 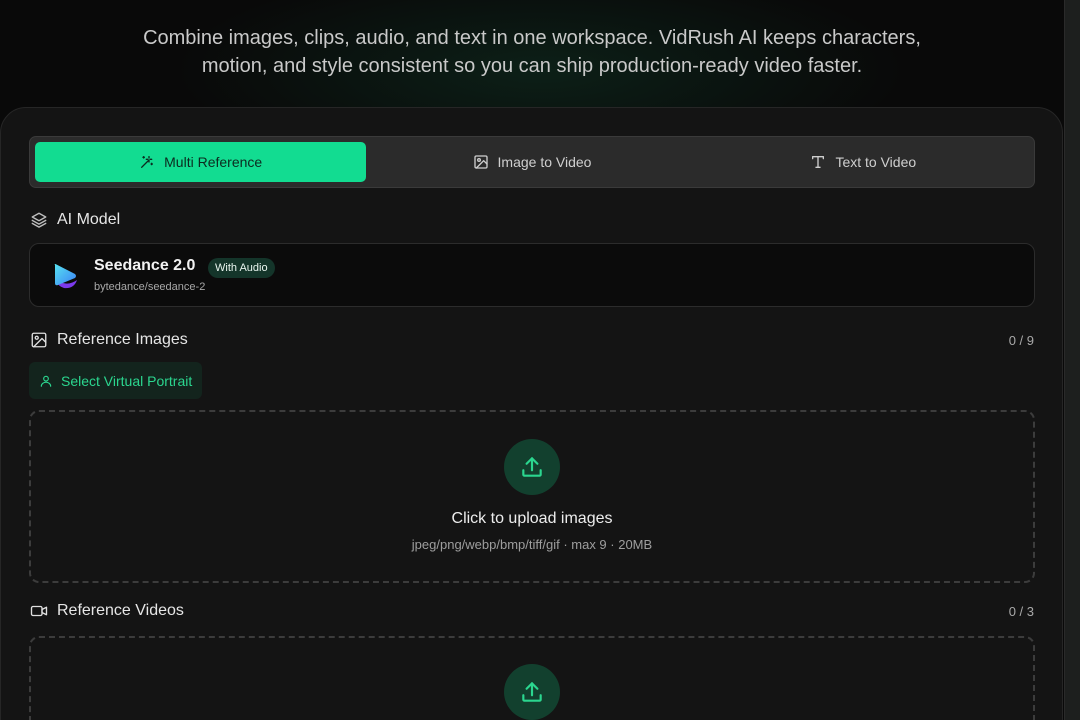 What do you see at coordinates (39, 611) in the screenshot?
I see `video-camera-icon` at bounding box center [39, 611].